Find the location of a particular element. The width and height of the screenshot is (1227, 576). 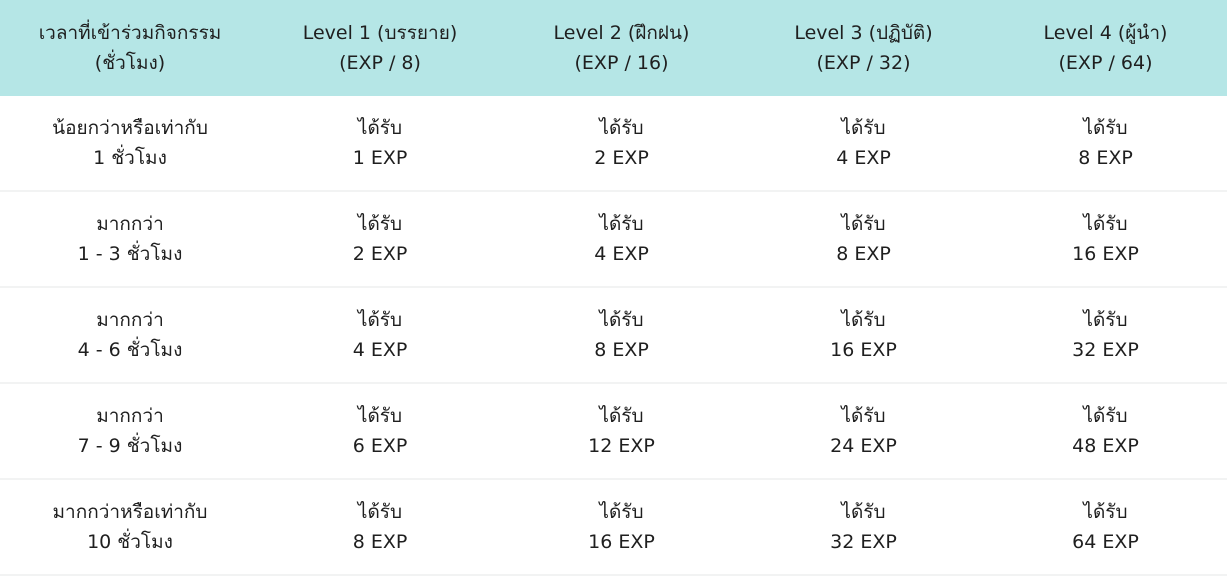

duration-cell: มากกว่าหรือเท่ากับ 10 ชั่วโมง is located at coordinates (130, 527).